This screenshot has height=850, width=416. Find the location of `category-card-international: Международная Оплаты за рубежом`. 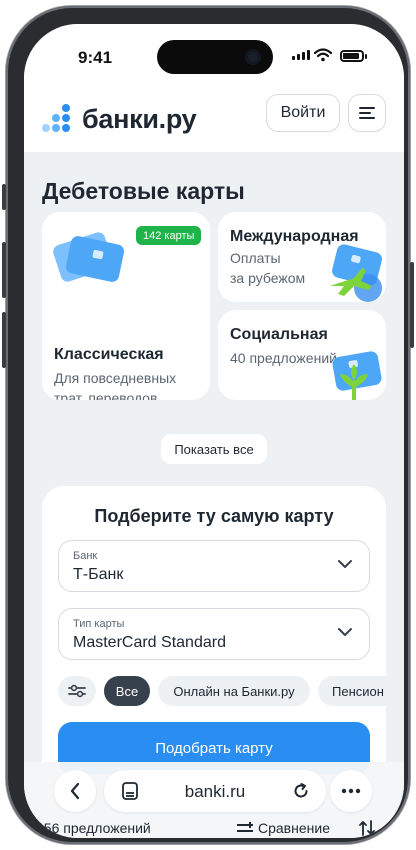

category-card-international: Международная Оплаты за рубежом is located at coordinates (302, 257).